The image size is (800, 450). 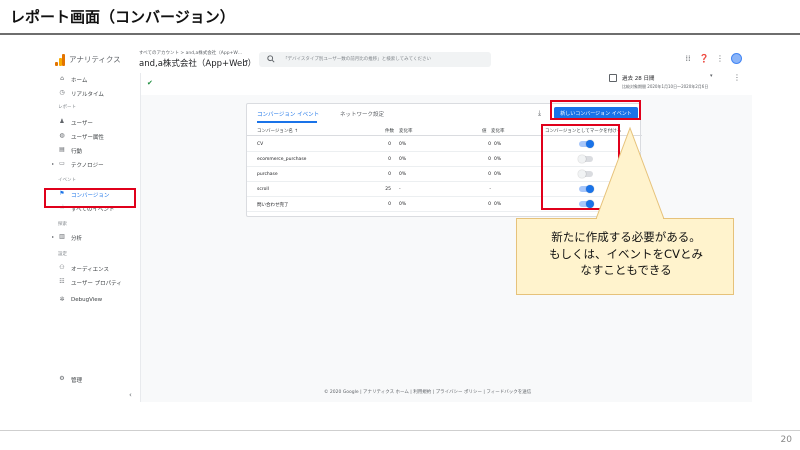 What do you see at coordinates (400, 430) in the screenshot?
I see `footer-divider` at bounding box center [400, 430].